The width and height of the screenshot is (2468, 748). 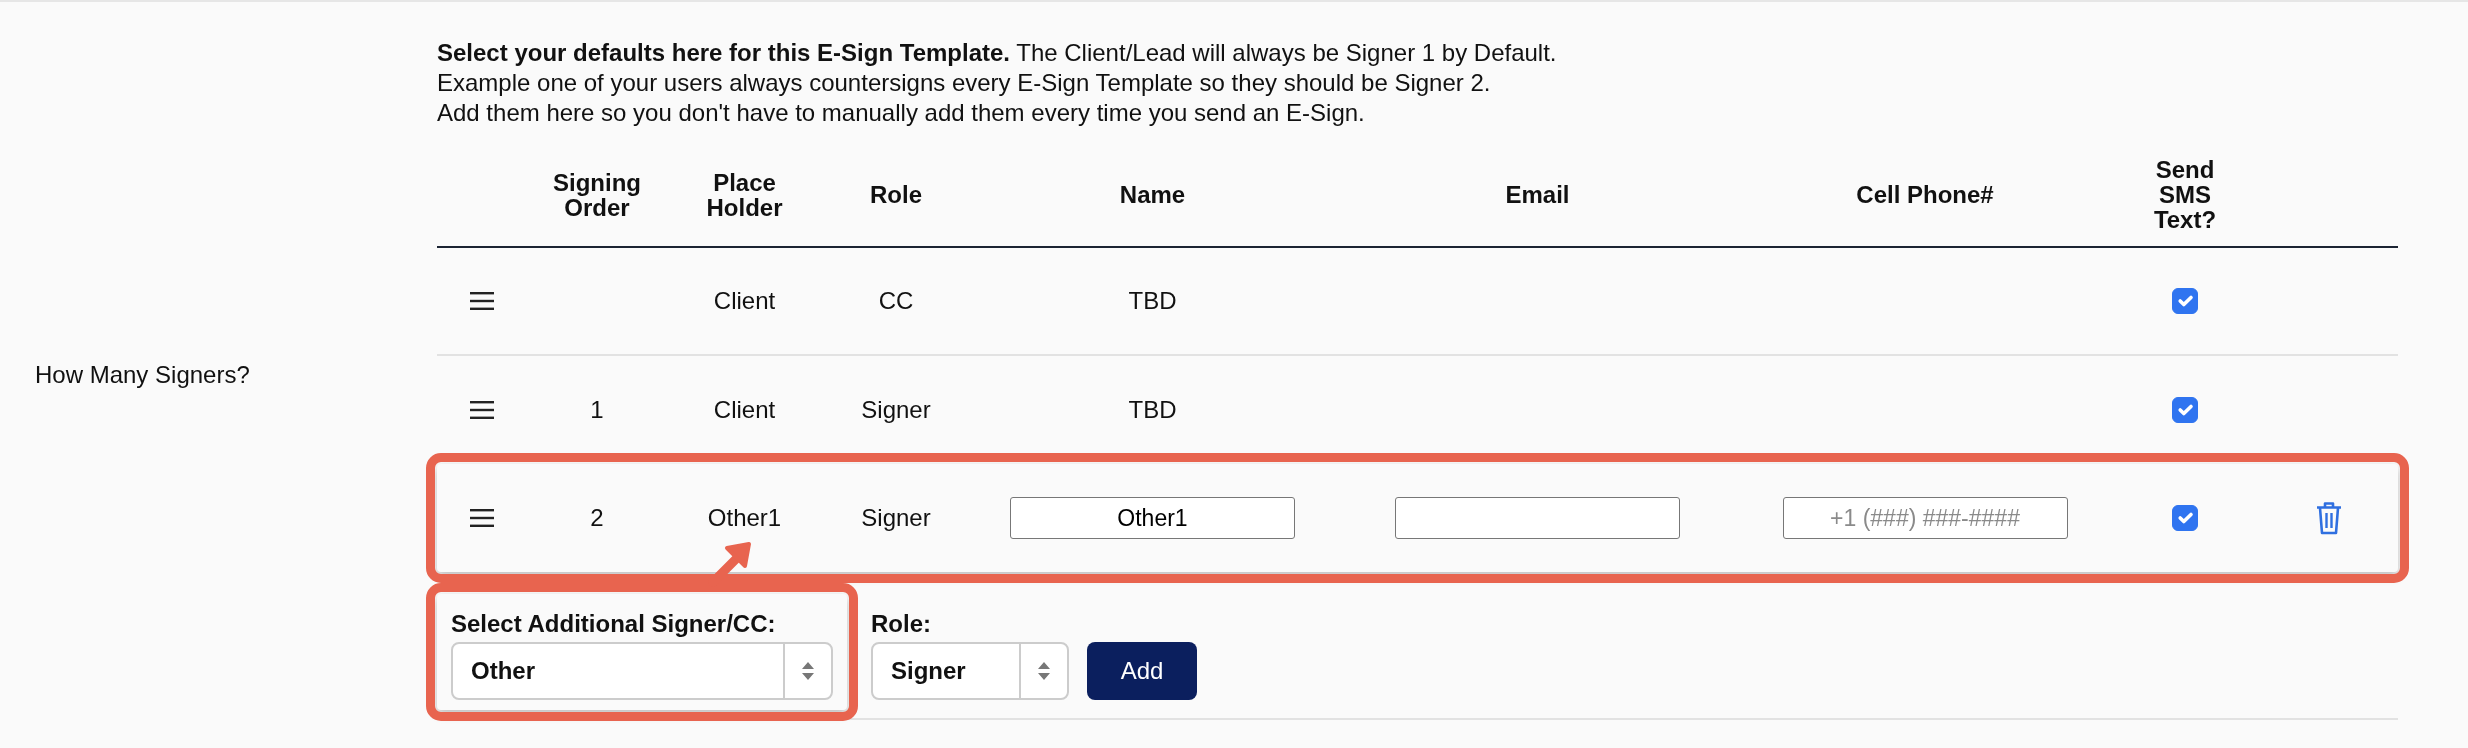 What do you see at coordinates (744, 194) in the screenshot?
I see `column-header: Place Holder` at bounding box center [744, 194].